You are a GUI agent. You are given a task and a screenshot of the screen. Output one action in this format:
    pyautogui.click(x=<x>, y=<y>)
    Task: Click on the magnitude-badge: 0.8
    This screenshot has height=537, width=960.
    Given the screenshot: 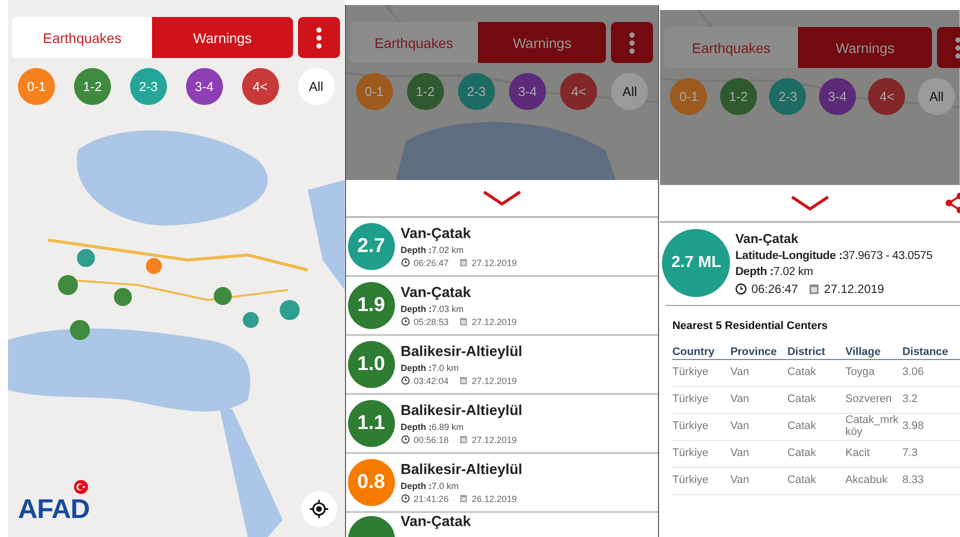 What is the action you would take?
    pyautogui.click(x=371, y=482)
    